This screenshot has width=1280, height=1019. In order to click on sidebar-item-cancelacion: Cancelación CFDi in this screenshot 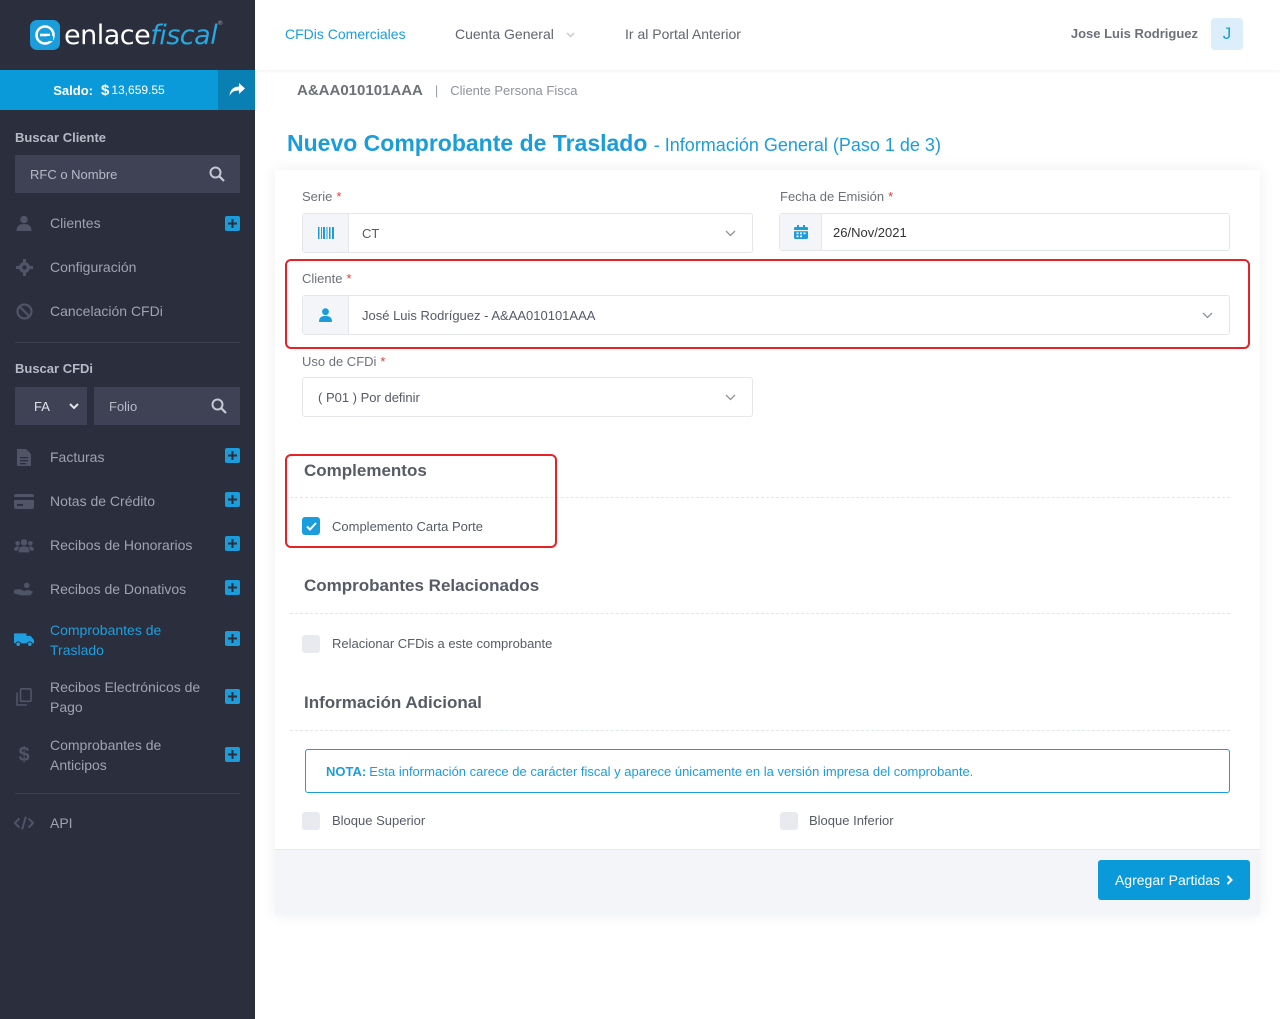, I will do `click(127, 311)`.